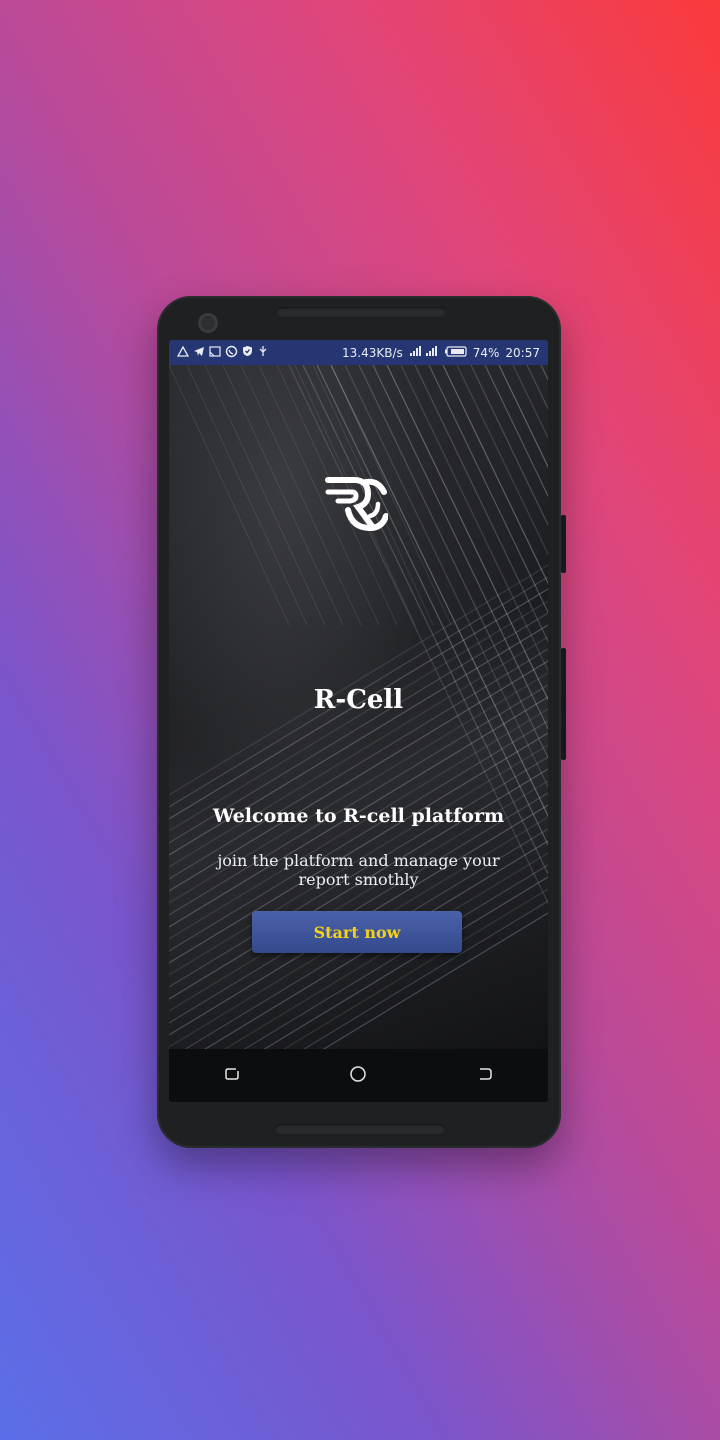 The width and height of the screenshot is (720, 1440). I want to click on bottom-speaker, so click(360, 1129).